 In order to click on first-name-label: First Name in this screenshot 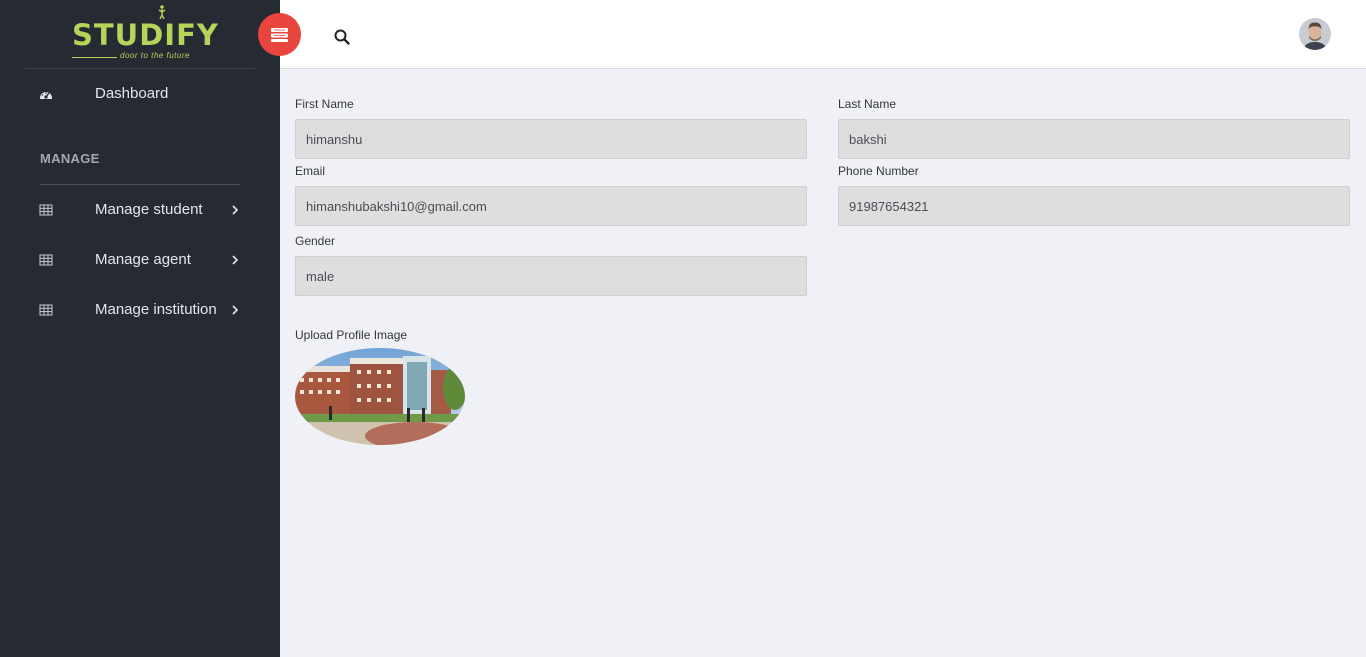, I will do `click(324, 104)`.